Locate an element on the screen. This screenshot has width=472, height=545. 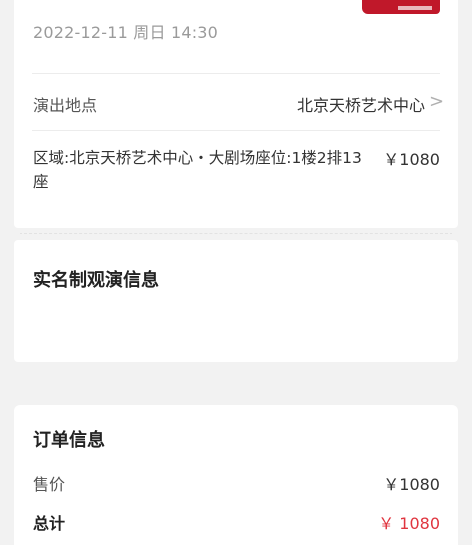
ticket-perforation is located at coordinates (236, 233).